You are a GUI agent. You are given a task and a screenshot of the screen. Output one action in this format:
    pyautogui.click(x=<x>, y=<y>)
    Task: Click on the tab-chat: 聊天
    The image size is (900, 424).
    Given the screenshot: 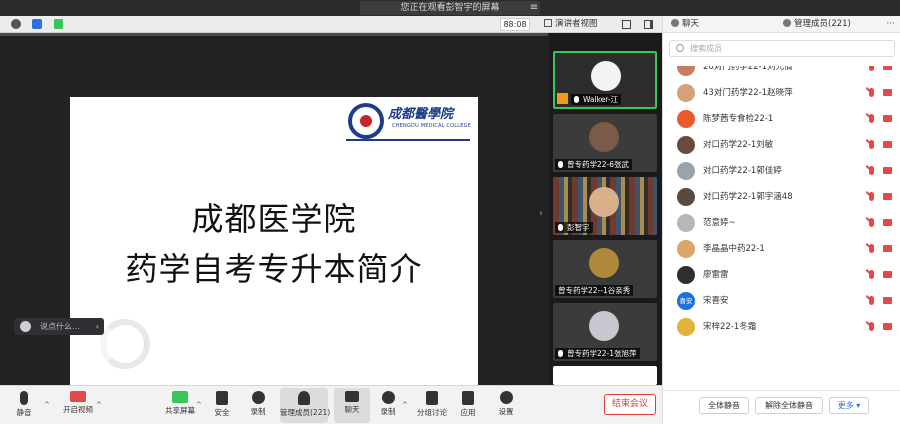 What is the action you would take?
    pyautogui.click(x=685, y=24)
    